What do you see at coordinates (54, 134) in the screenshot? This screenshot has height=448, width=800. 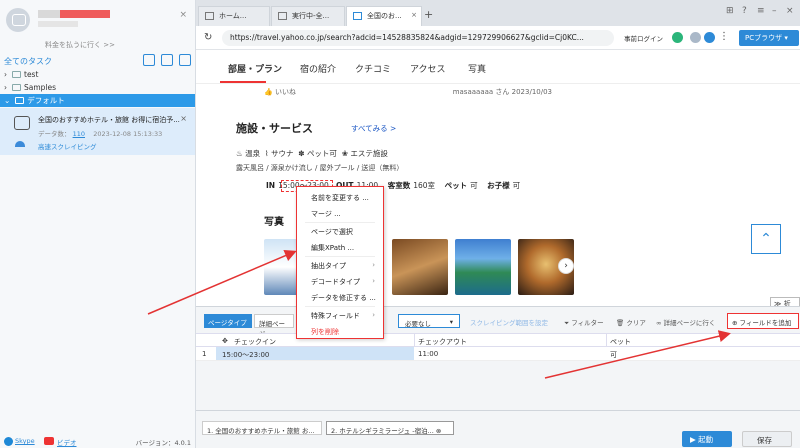 I see `data-count-label: データ数：` at bounding box center [54, 134].